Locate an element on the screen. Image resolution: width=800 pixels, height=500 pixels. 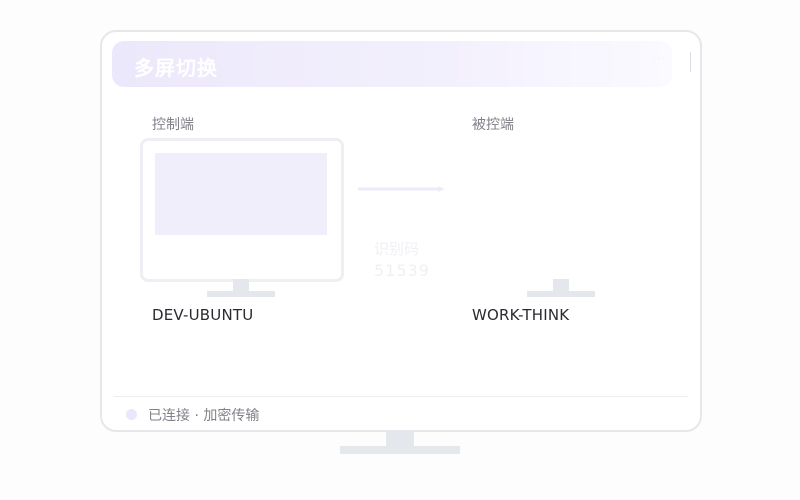
controlled-label: 被控端 is located at coordinates (493, 125).